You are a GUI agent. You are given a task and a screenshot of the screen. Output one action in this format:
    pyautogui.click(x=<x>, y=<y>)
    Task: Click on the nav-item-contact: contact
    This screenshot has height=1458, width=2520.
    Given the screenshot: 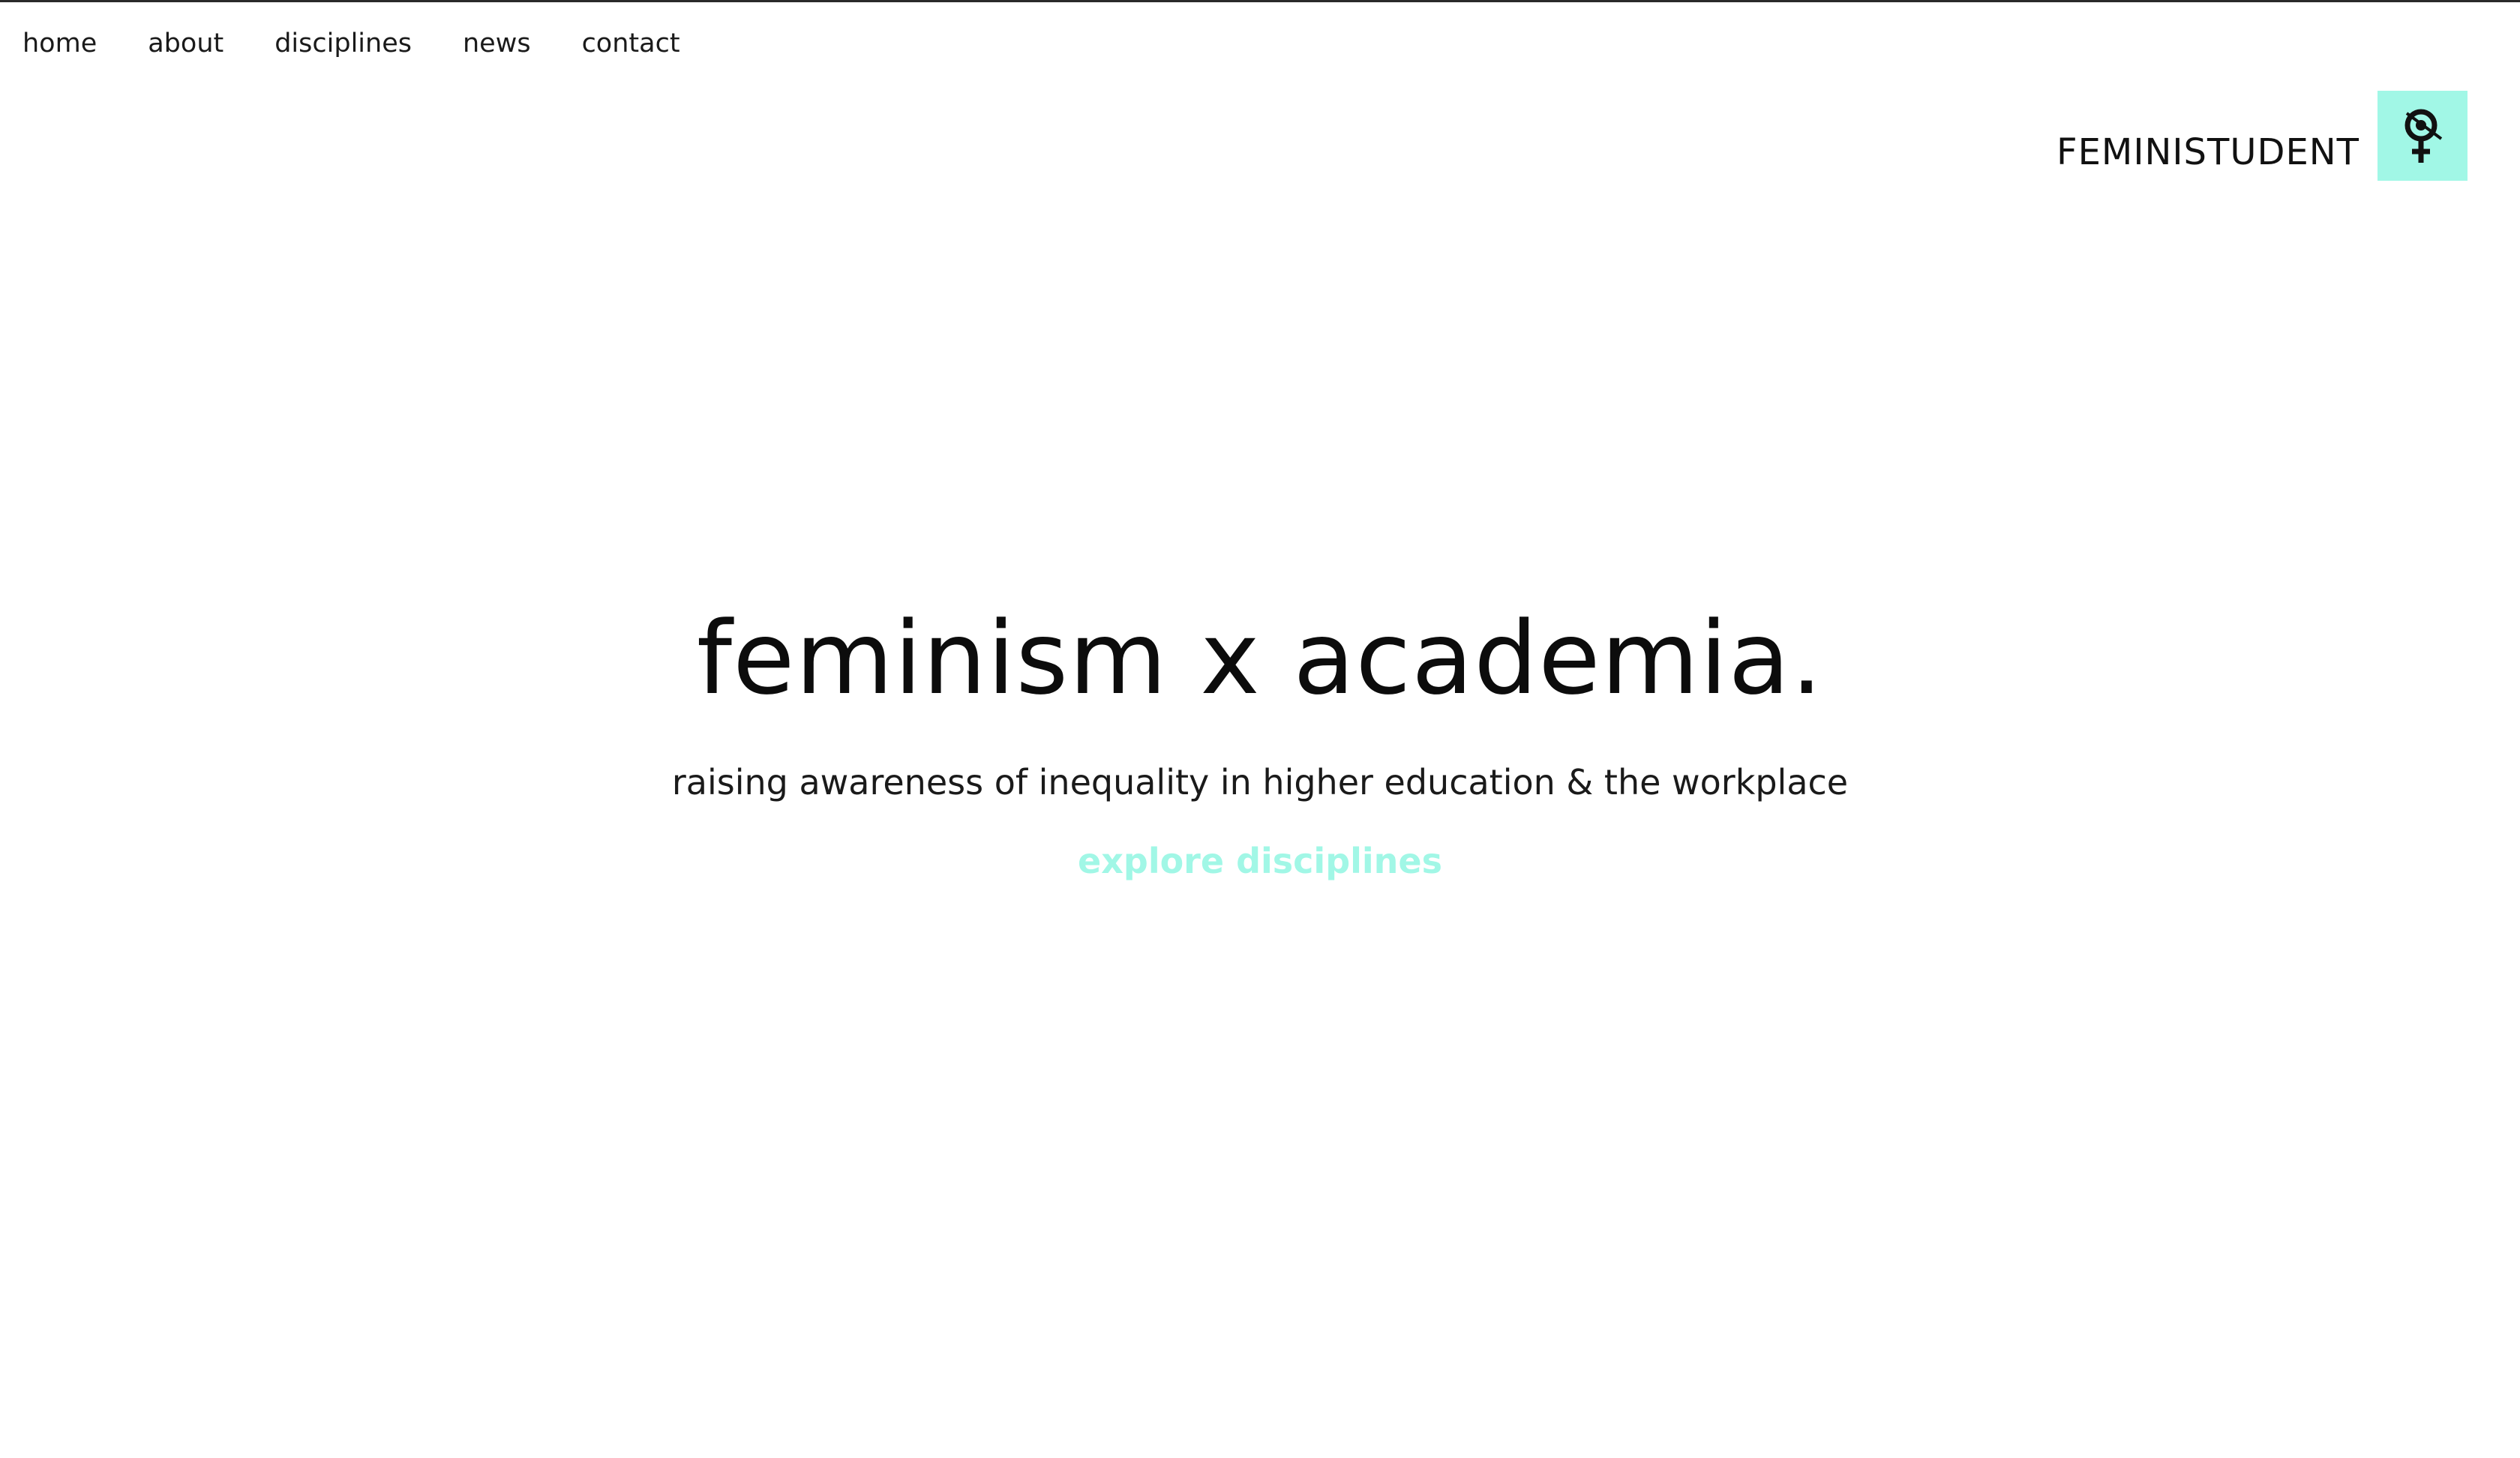 What is the action you would take?
    pyautogui.click(x=631, y=43)
    